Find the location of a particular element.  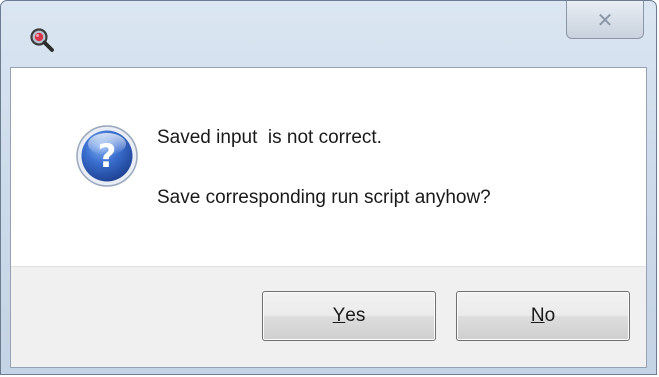

yes-button: Yes is located at coordinates (349, 316).